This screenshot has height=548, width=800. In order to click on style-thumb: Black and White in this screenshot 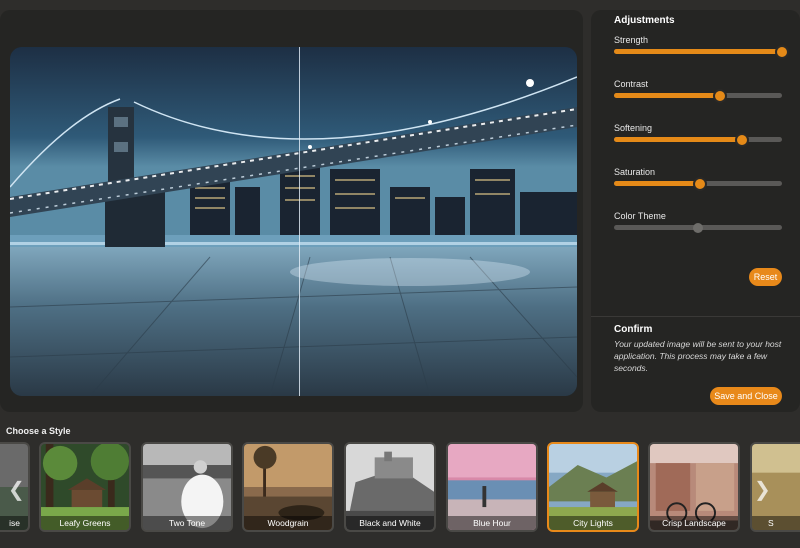, I will do `click(390, 487)`.